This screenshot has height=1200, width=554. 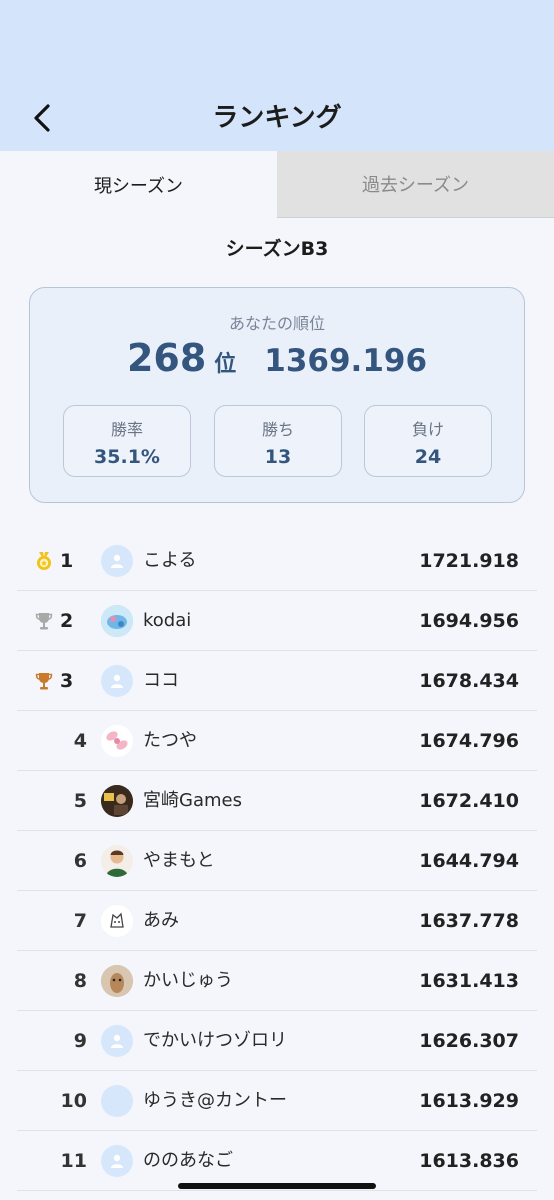 What do you see at coordinates (170, 740) in the screenshot?
I see `player-name: たつや` at bounding box center [170, 740].